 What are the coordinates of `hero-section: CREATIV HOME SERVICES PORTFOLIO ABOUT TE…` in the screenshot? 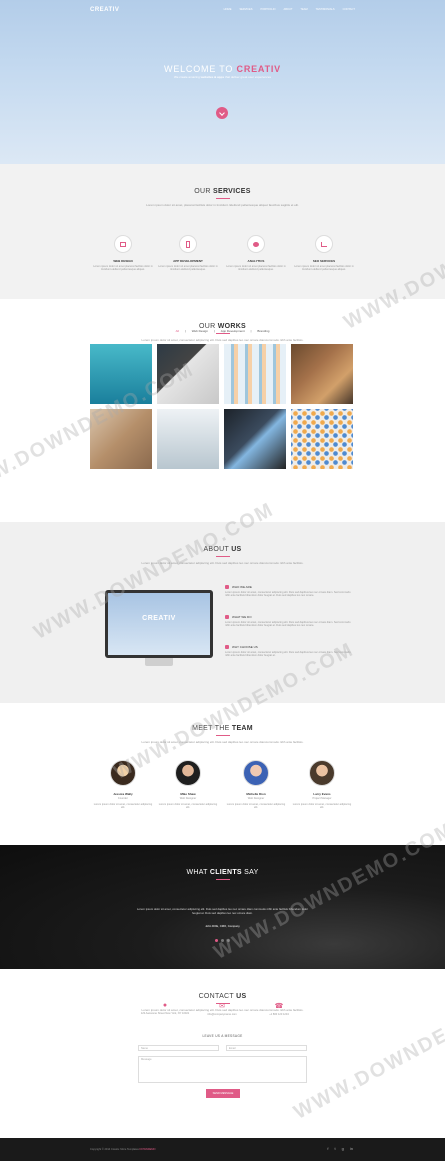 It's located at (222, 82).